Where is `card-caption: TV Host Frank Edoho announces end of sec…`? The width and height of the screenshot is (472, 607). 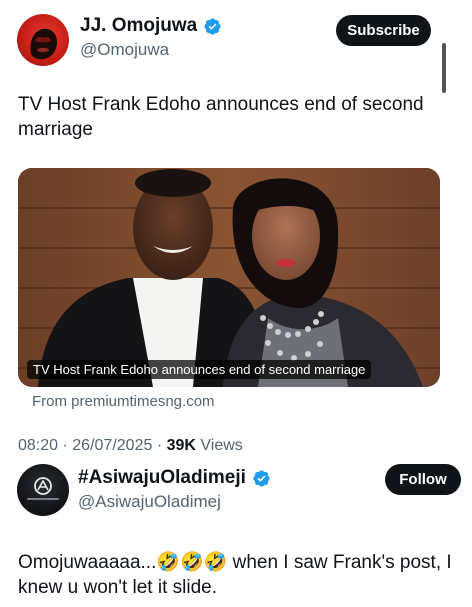 card-caption: TV Host Frank Edoho announces end of sec… is located at coordinates (199, 369).